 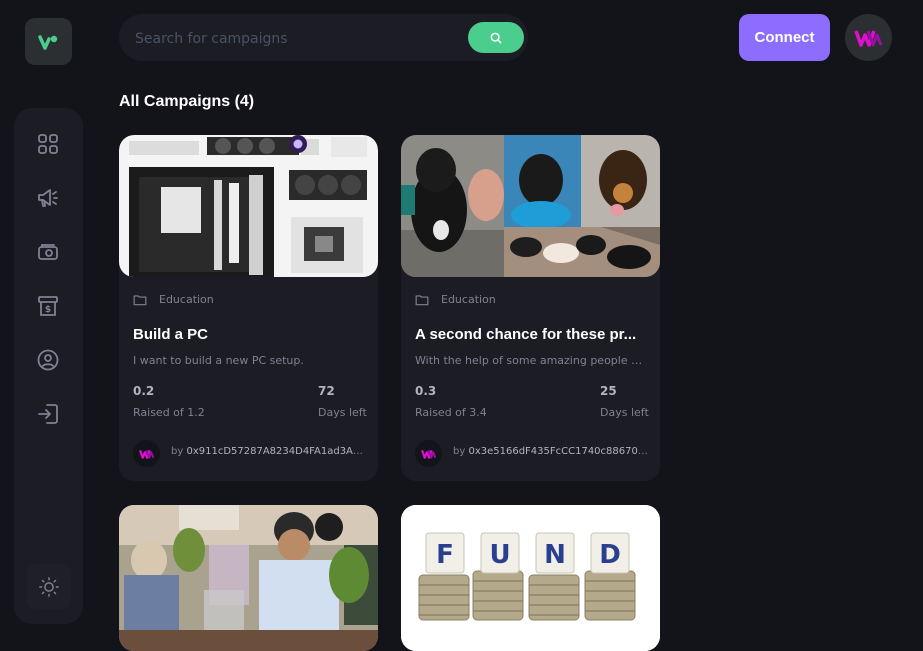 I want to click on page-title: All Campaigns (4), so click(x=187, y=101).